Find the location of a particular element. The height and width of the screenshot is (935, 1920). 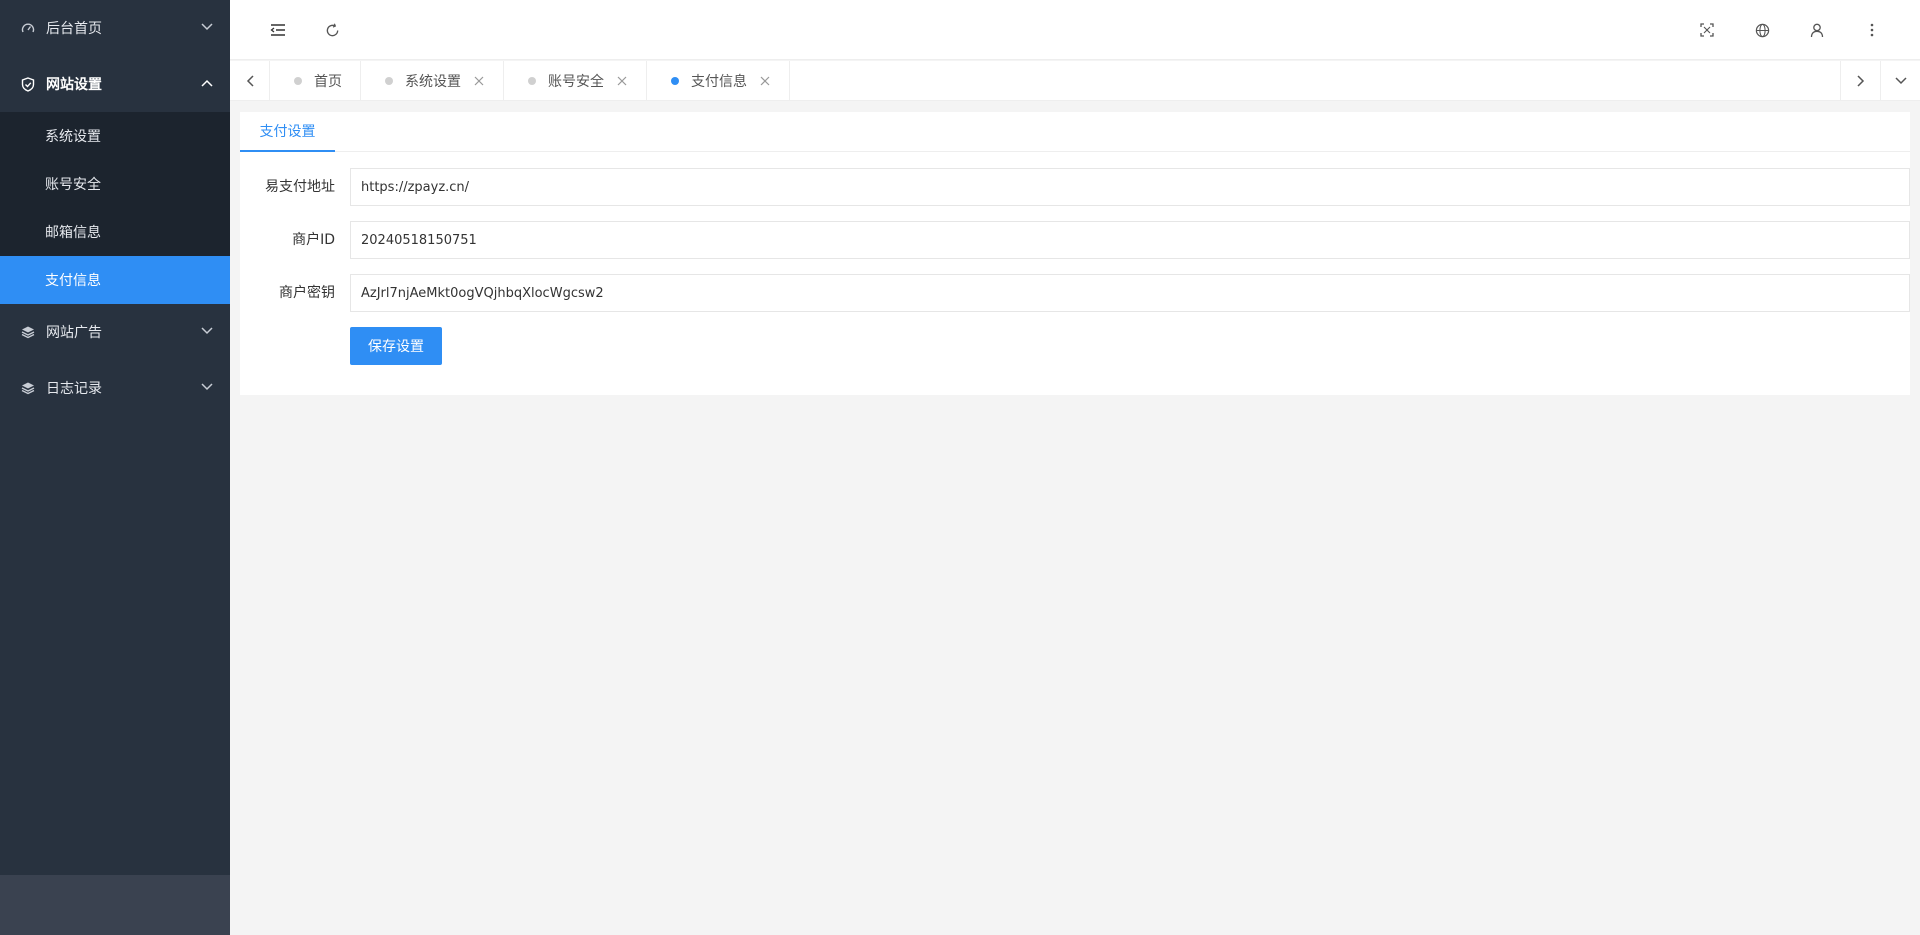

pay-url-label: 易支付地址 is located at coordinates (300, 187).